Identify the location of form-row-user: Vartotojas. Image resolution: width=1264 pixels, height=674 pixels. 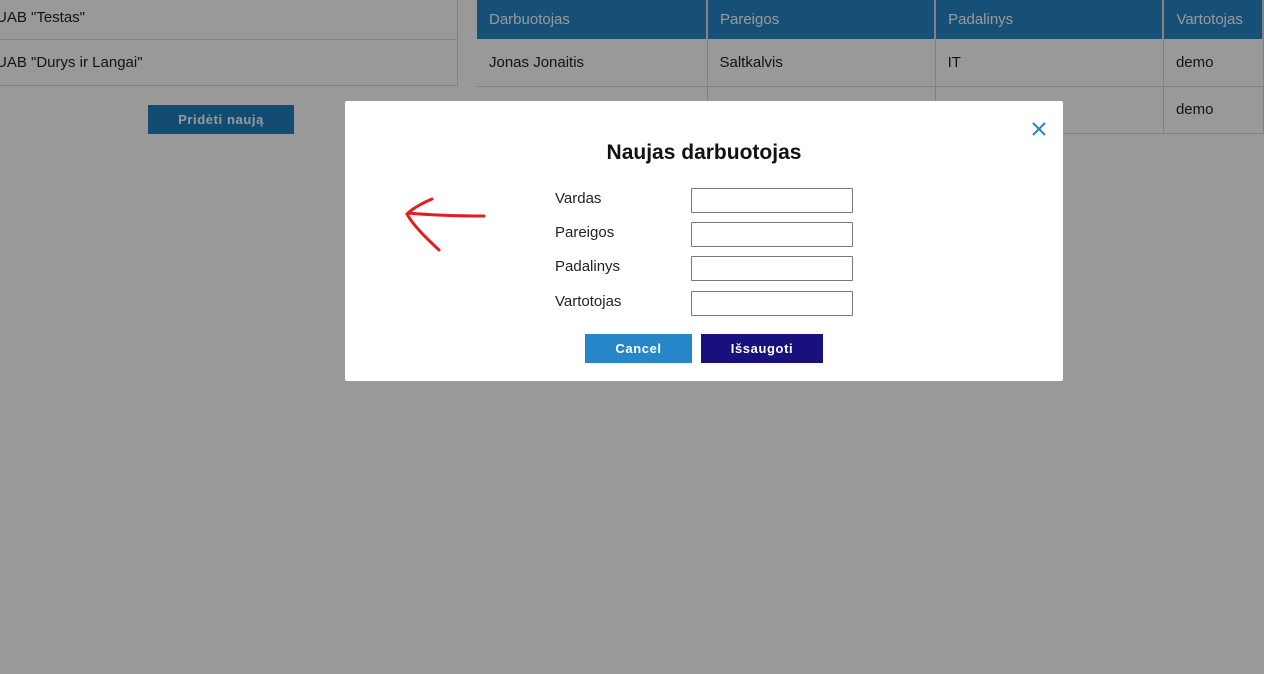
(705, 304).